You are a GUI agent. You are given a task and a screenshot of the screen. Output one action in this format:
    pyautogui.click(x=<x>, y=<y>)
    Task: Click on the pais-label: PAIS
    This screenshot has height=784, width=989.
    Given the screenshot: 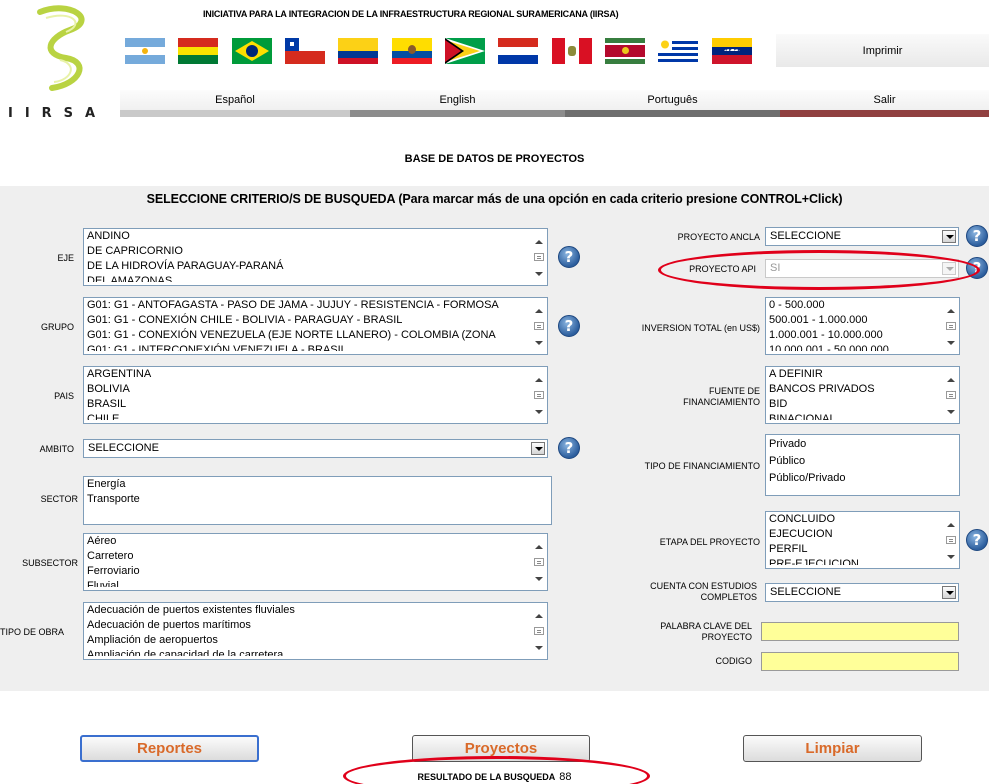 What is the action you would take?
    pyautogui.click(x=64, y=396)
    